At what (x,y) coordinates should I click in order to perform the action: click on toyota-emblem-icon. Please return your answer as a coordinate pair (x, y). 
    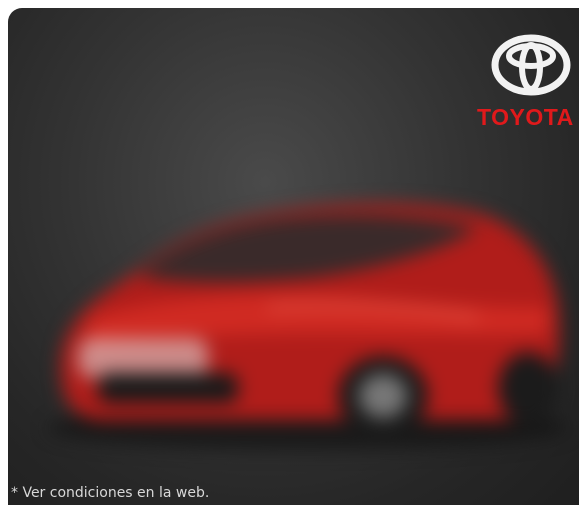
    Looking at the image, I should click on (531, 65).